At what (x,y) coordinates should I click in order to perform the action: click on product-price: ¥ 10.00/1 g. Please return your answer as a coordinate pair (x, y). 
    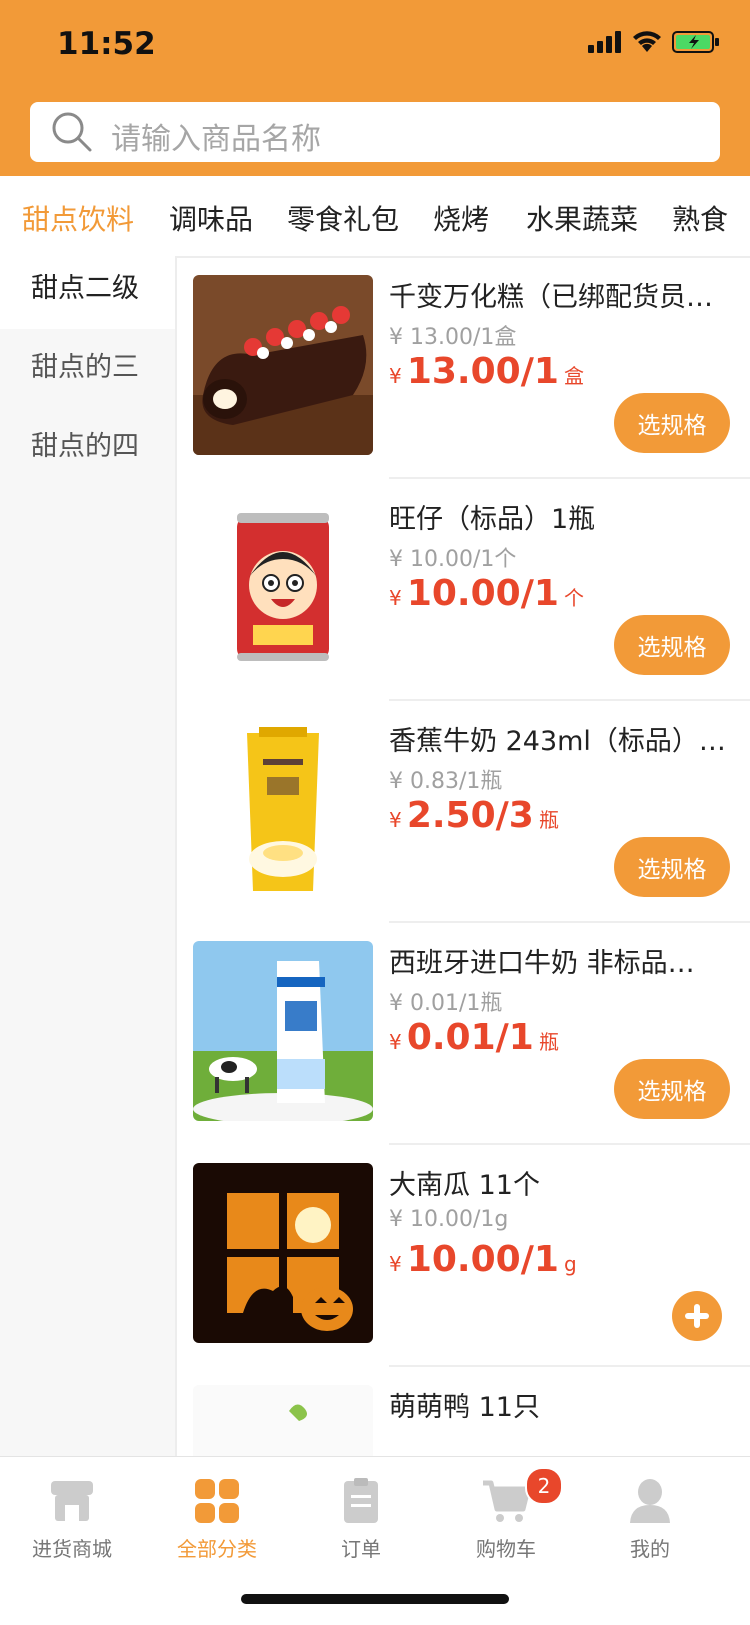
    Looking at the image, I should click on (483, 1259).